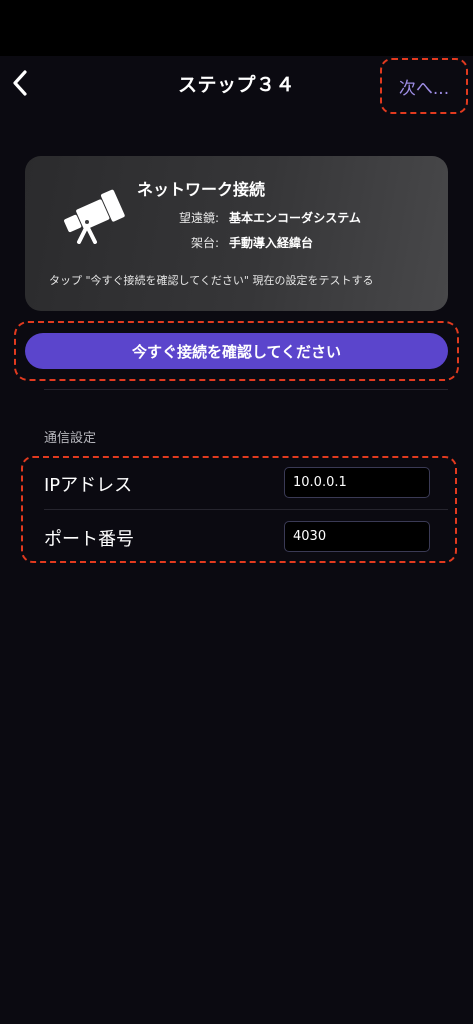  I want to click on mount-spec-row: 架台: 手動導入経緯台, so click(225, 242).